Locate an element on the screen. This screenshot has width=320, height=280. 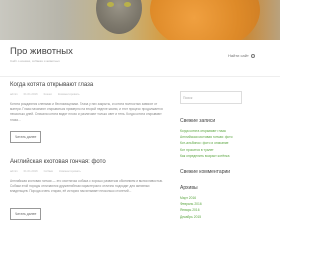
post-meta: admin 01.01.2016 Кошки Комментировать is located at coordinates (89, 94).